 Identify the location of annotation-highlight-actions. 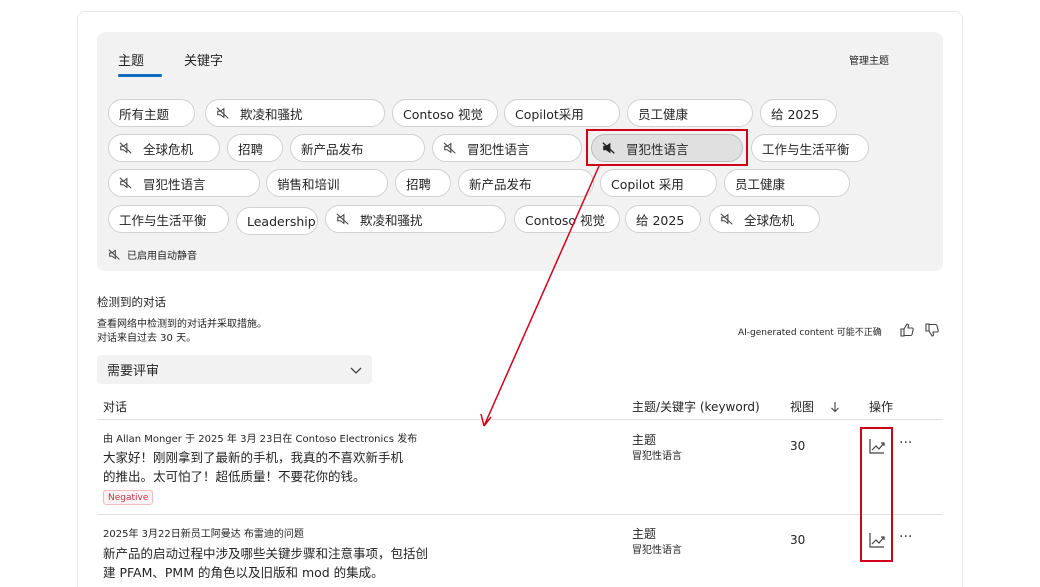
(876, 494).